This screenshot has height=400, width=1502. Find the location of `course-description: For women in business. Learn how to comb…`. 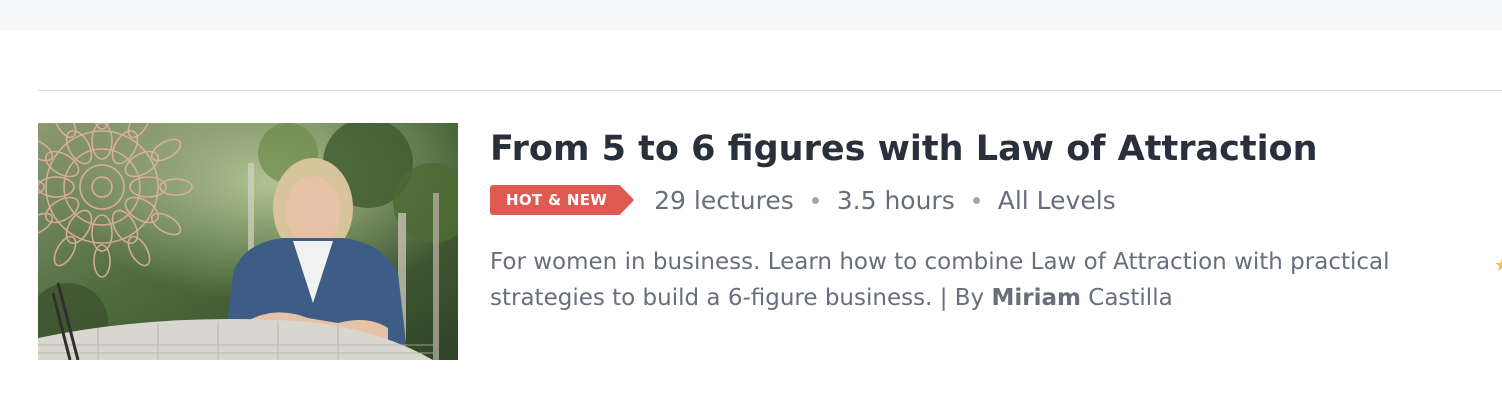

course-description: For women in business. Learn how to comb… is located at coordinates (940, 280).